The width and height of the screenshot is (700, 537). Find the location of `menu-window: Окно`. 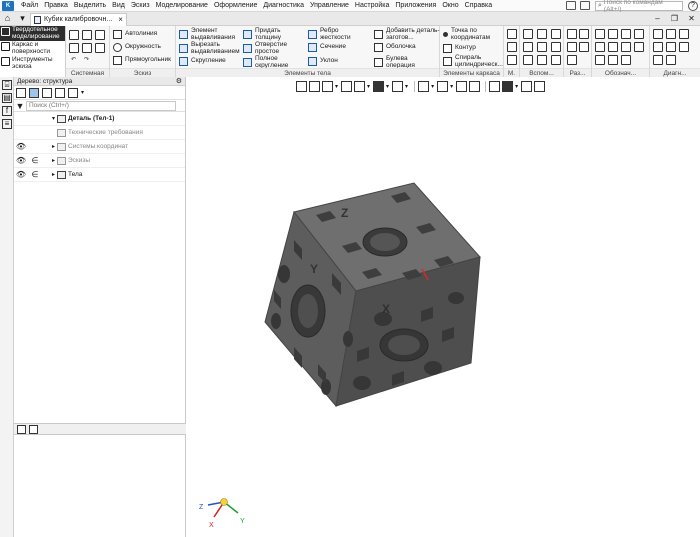

menu-window: Окно is located at coordinates (450, 6).